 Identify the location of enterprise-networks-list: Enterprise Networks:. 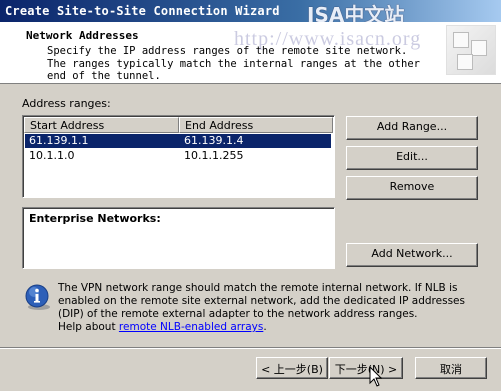
(178, 238).